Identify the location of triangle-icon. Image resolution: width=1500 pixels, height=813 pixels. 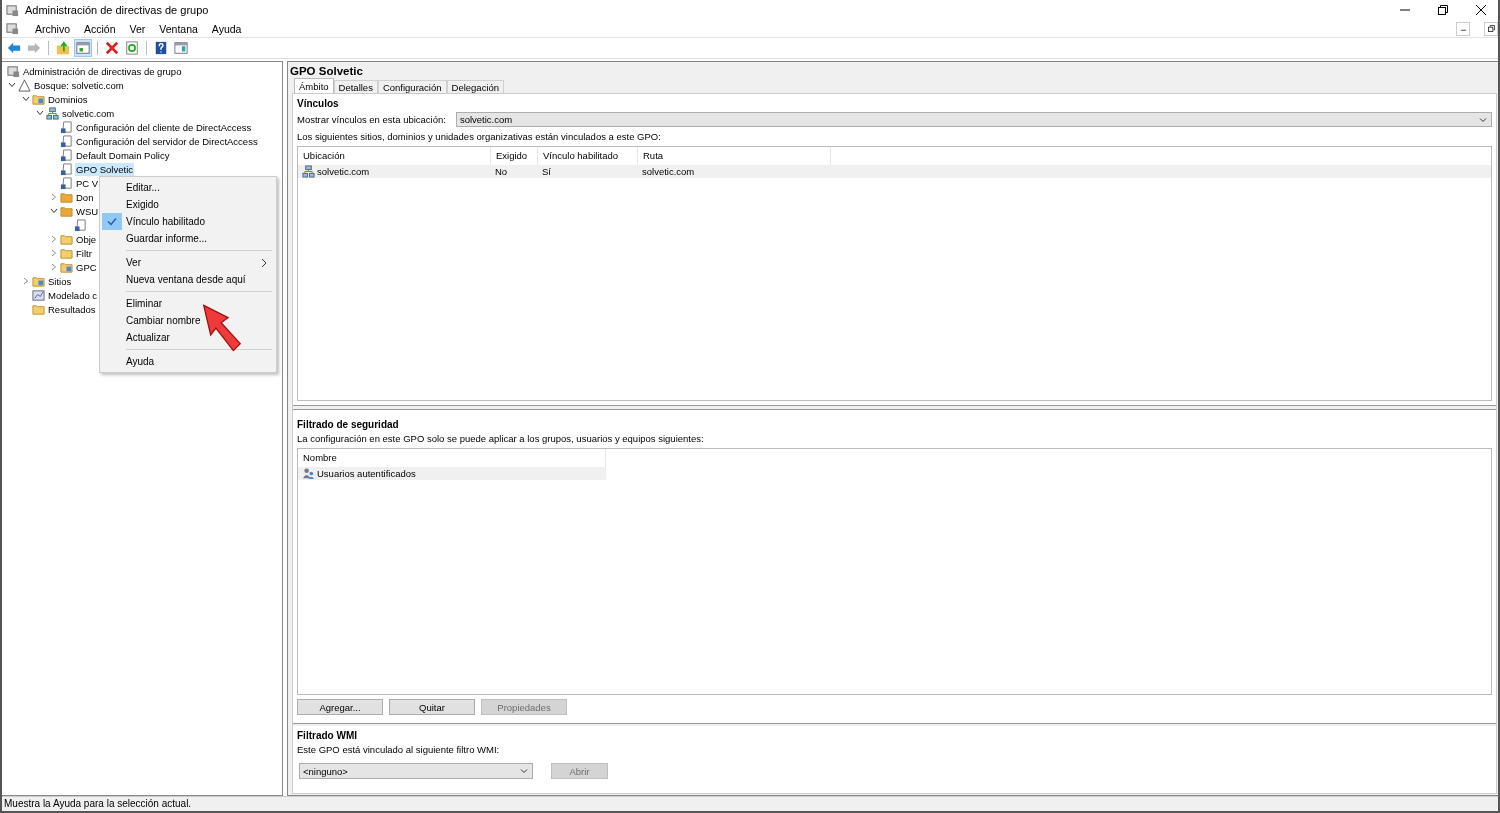
(24, 85).